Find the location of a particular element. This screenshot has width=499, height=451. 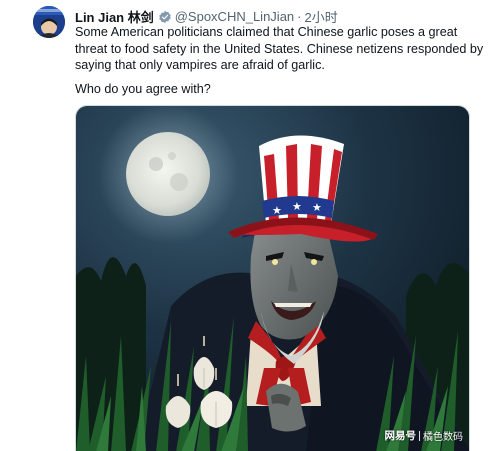

watermark: 网易号 橘色数码 is located at coordinates (424, 435).